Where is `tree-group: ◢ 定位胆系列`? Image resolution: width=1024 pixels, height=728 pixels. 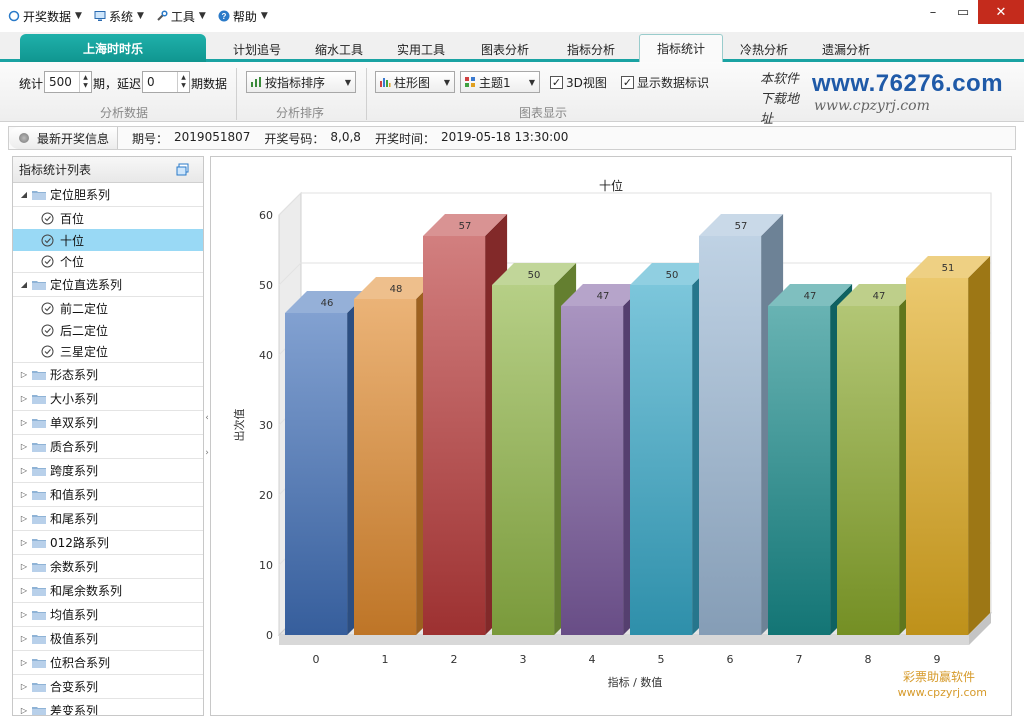
tree-group: ◢ 定位胆系列 is located at coordinates (108, 195).